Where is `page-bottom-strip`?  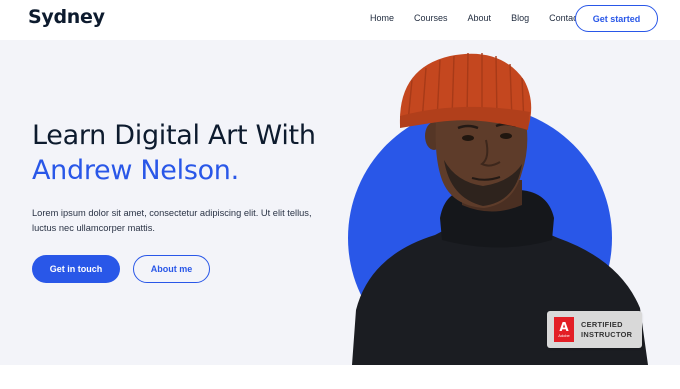
page-bottom-strip is located at coordinates (340, 377).